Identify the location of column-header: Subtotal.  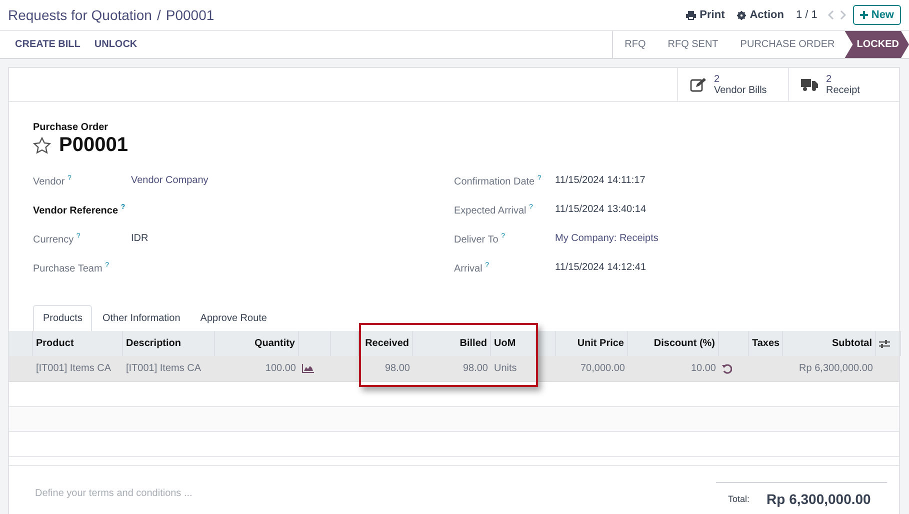
(852, 343).